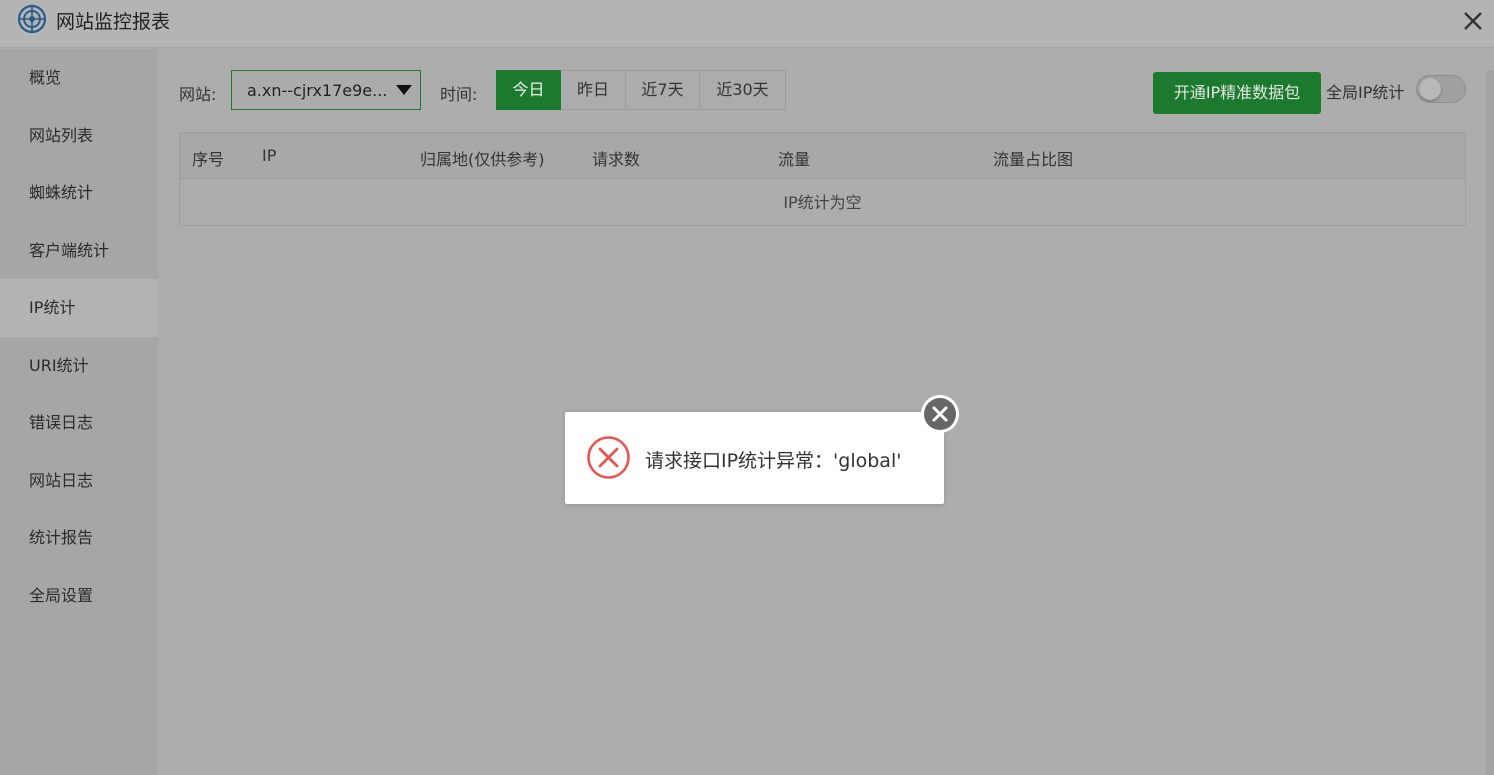 The width and height of the screenshot is (1494, 775). Describe the element at coordinates (1490, 422) in the screenshot. I see `scrollbar` at that location.